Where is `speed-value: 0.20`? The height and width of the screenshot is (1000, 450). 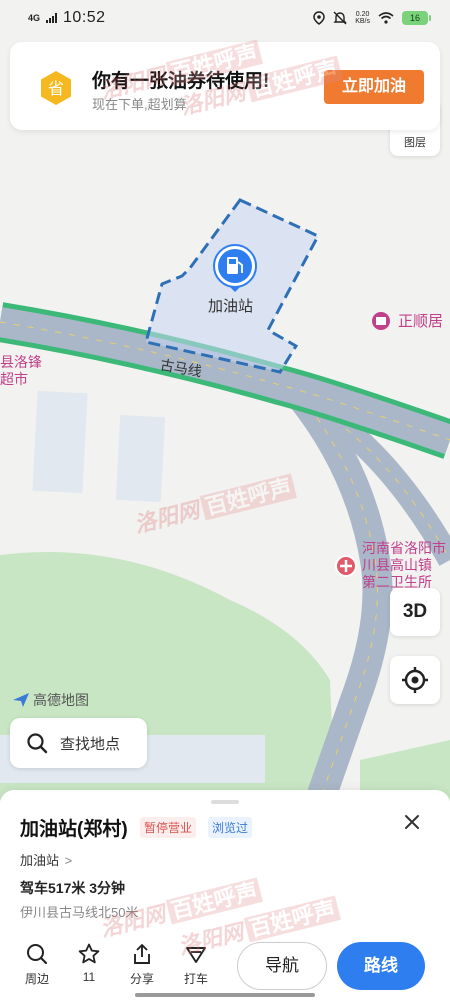
speed-value: 0.20 is located at coordinates (362, 14).